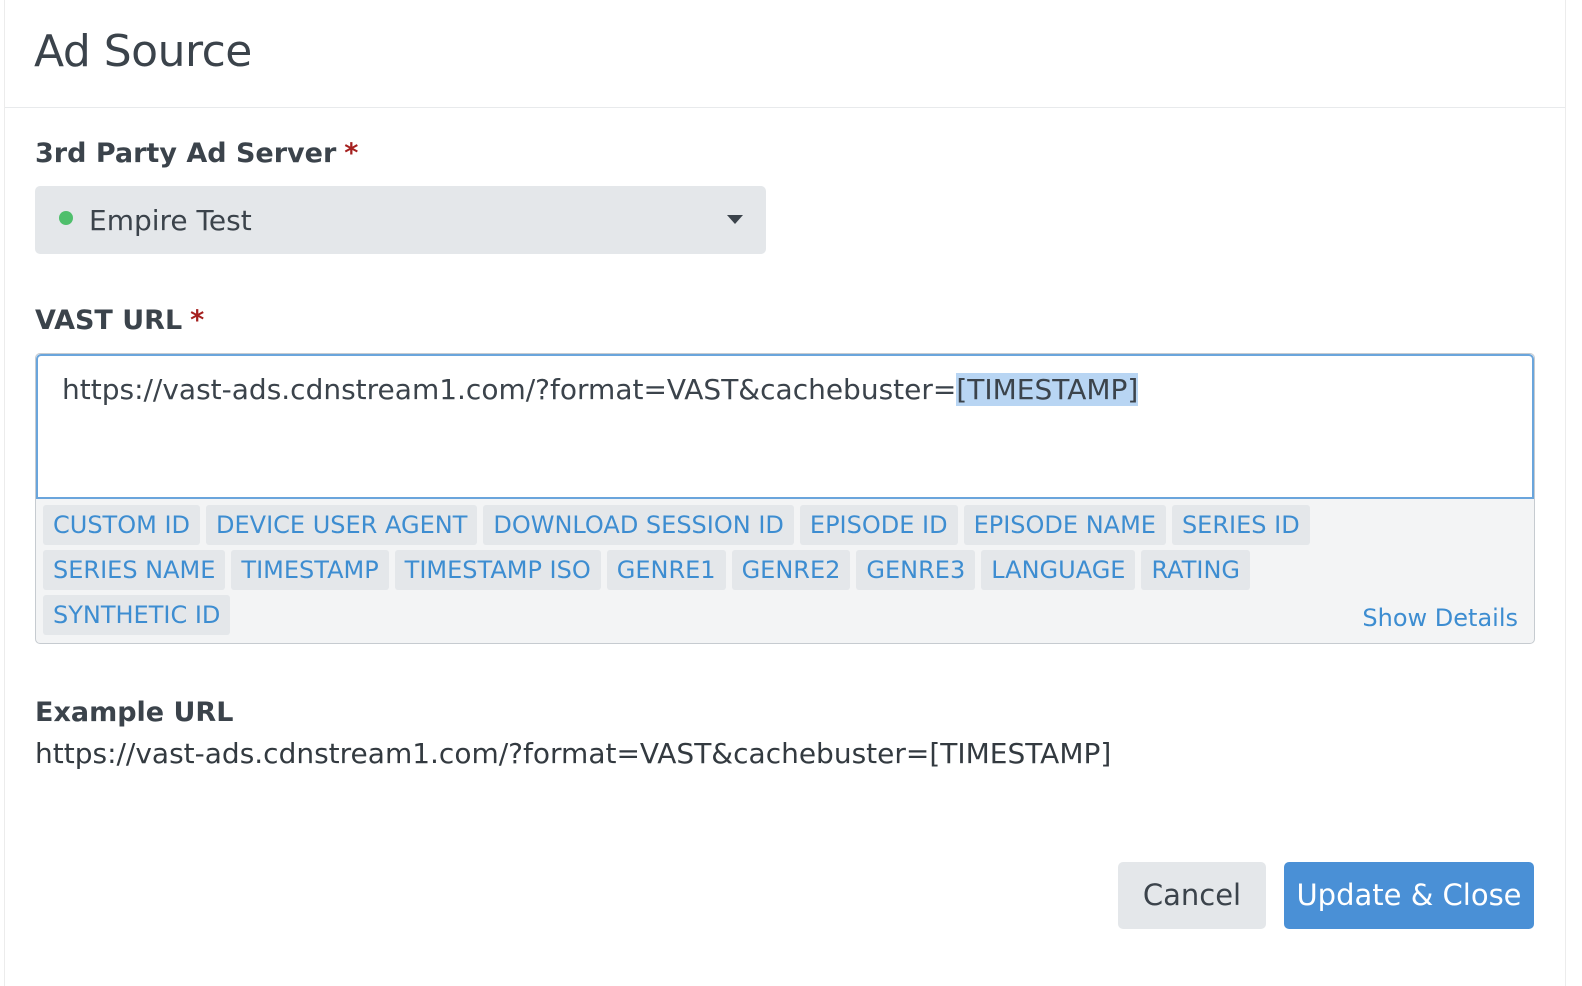 This screenshot has height=986, width=1582. Describe the element at coordinates (916, 570) in the screenshot. I see `macro-tag-genre3: GENRE3` at that location.